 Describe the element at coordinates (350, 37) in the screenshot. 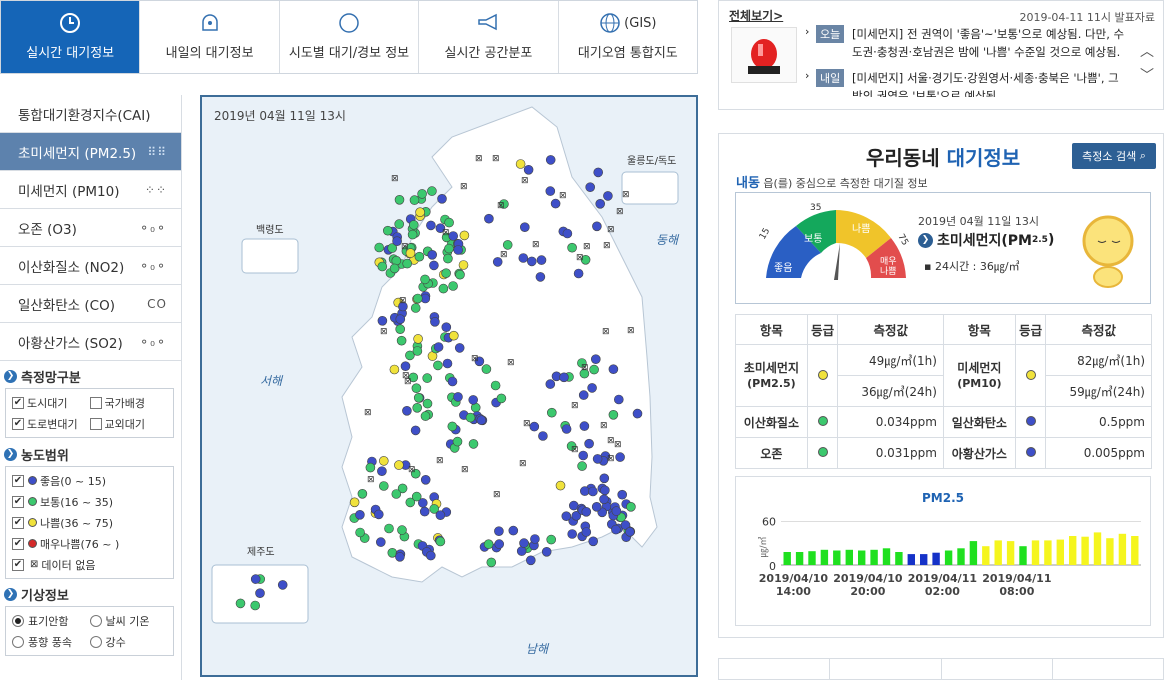

I see `tab-3: 시도별 대기/경보 정보` at that location.